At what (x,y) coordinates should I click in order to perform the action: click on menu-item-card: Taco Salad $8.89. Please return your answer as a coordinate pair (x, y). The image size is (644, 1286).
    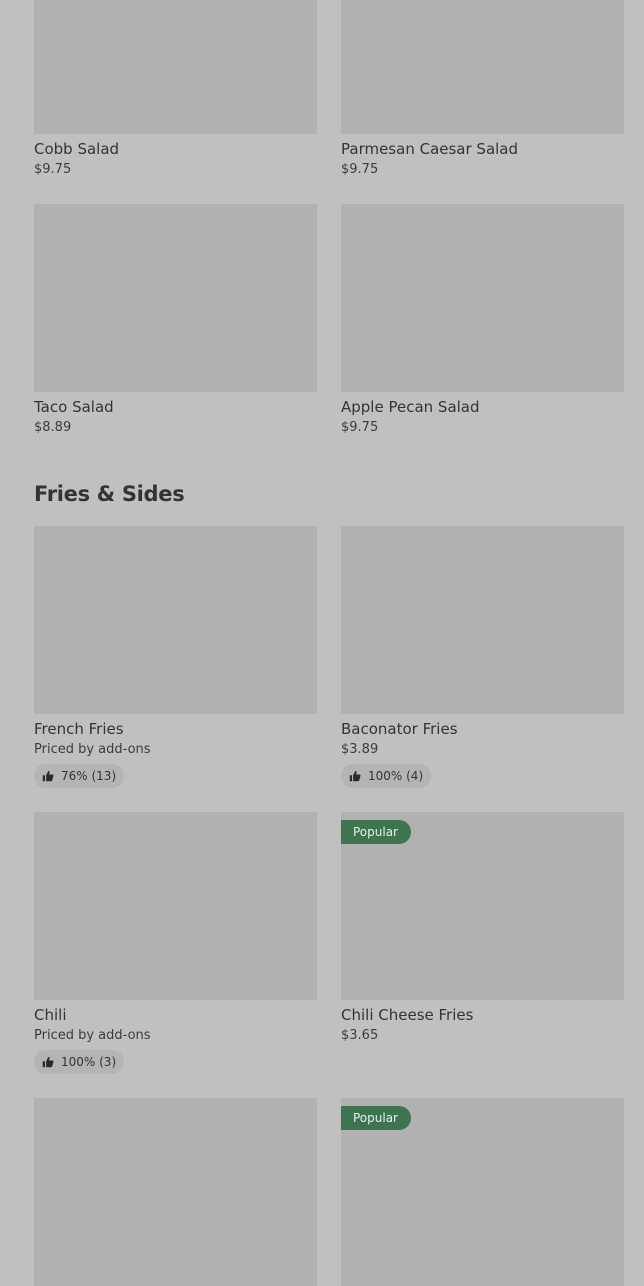
    Looking at the image, I should click on (175, 320).